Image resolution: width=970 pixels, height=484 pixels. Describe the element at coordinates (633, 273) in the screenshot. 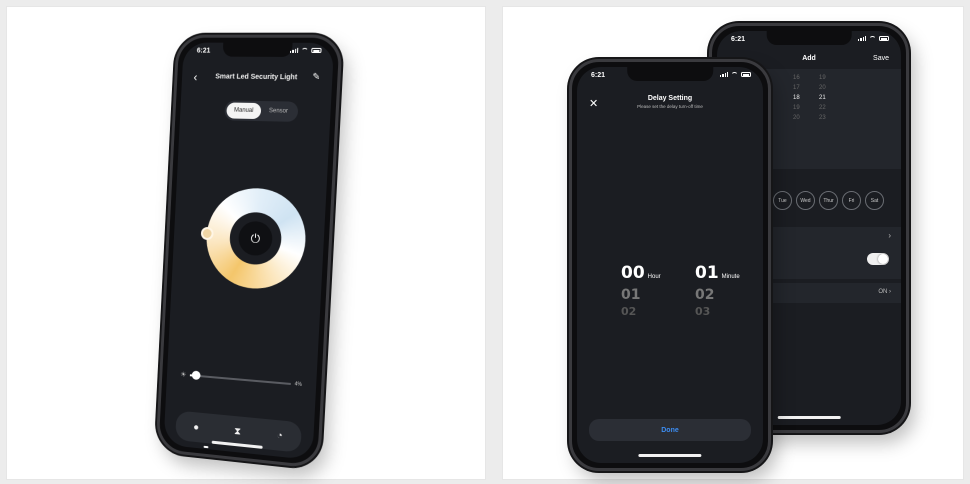

I see `hour-value: 00` at that location.